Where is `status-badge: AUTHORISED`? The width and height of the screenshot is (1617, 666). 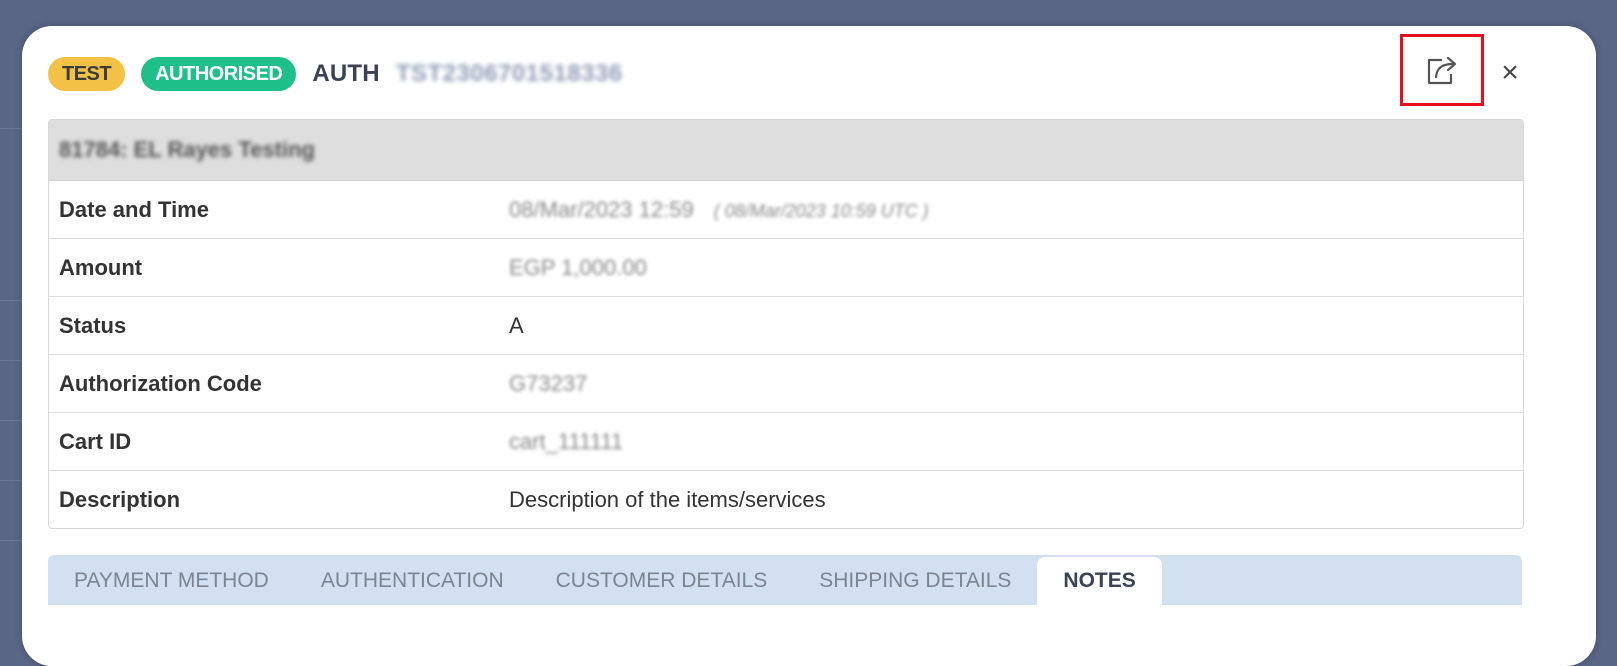 status-badge: AUTHORISED is located at coordinates (219, 74).